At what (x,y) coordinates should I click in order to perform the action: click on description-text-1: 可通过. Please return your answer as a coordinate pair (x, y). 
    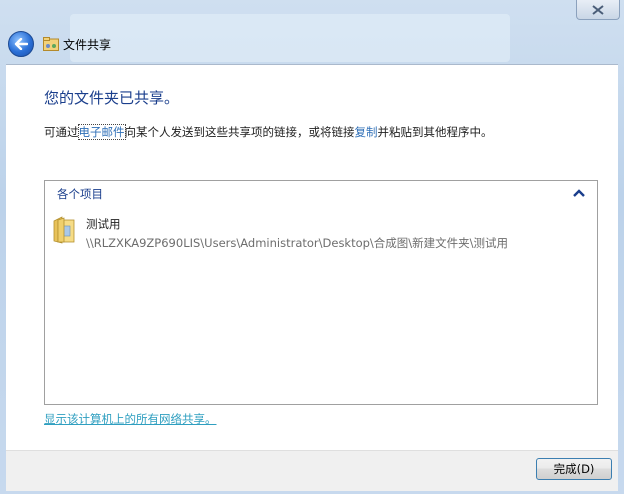
    Looking at the image, I should click on (61, 132).